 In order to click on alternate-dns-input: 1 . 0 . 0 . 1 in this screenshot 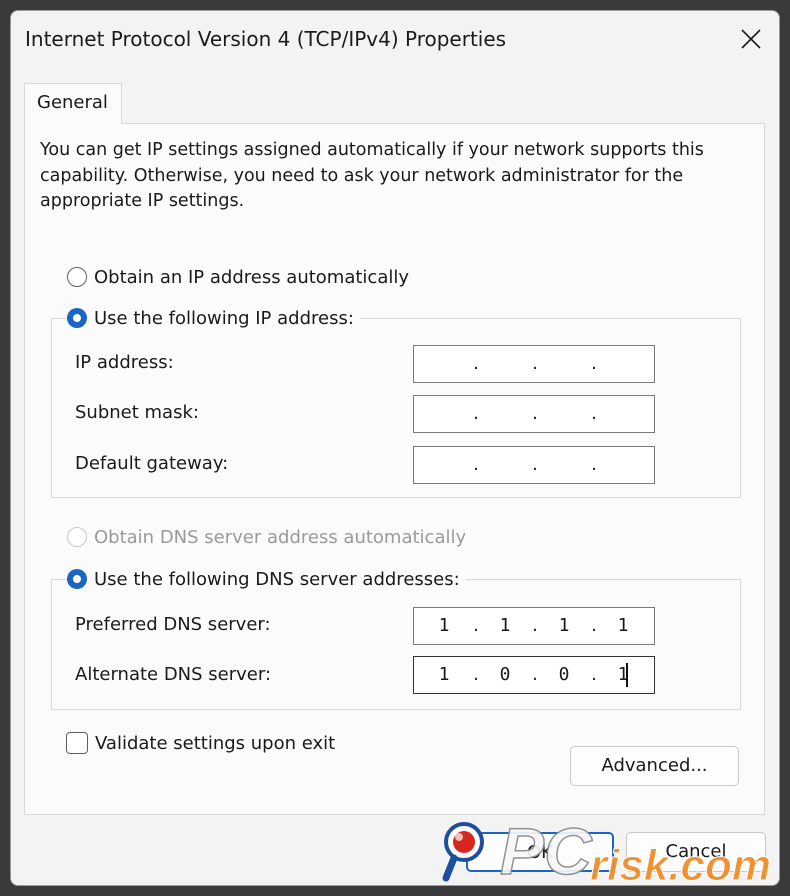, I will do `click(534, 675)`.